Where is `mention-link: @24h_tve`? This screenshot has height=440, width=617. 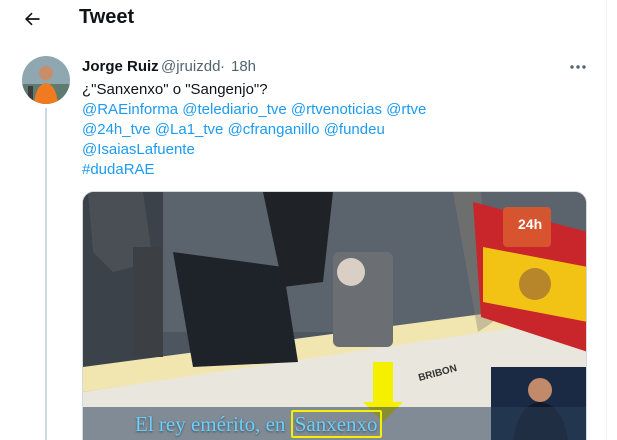
mention-link: @24h_tve is located at coordinates (116, 129).